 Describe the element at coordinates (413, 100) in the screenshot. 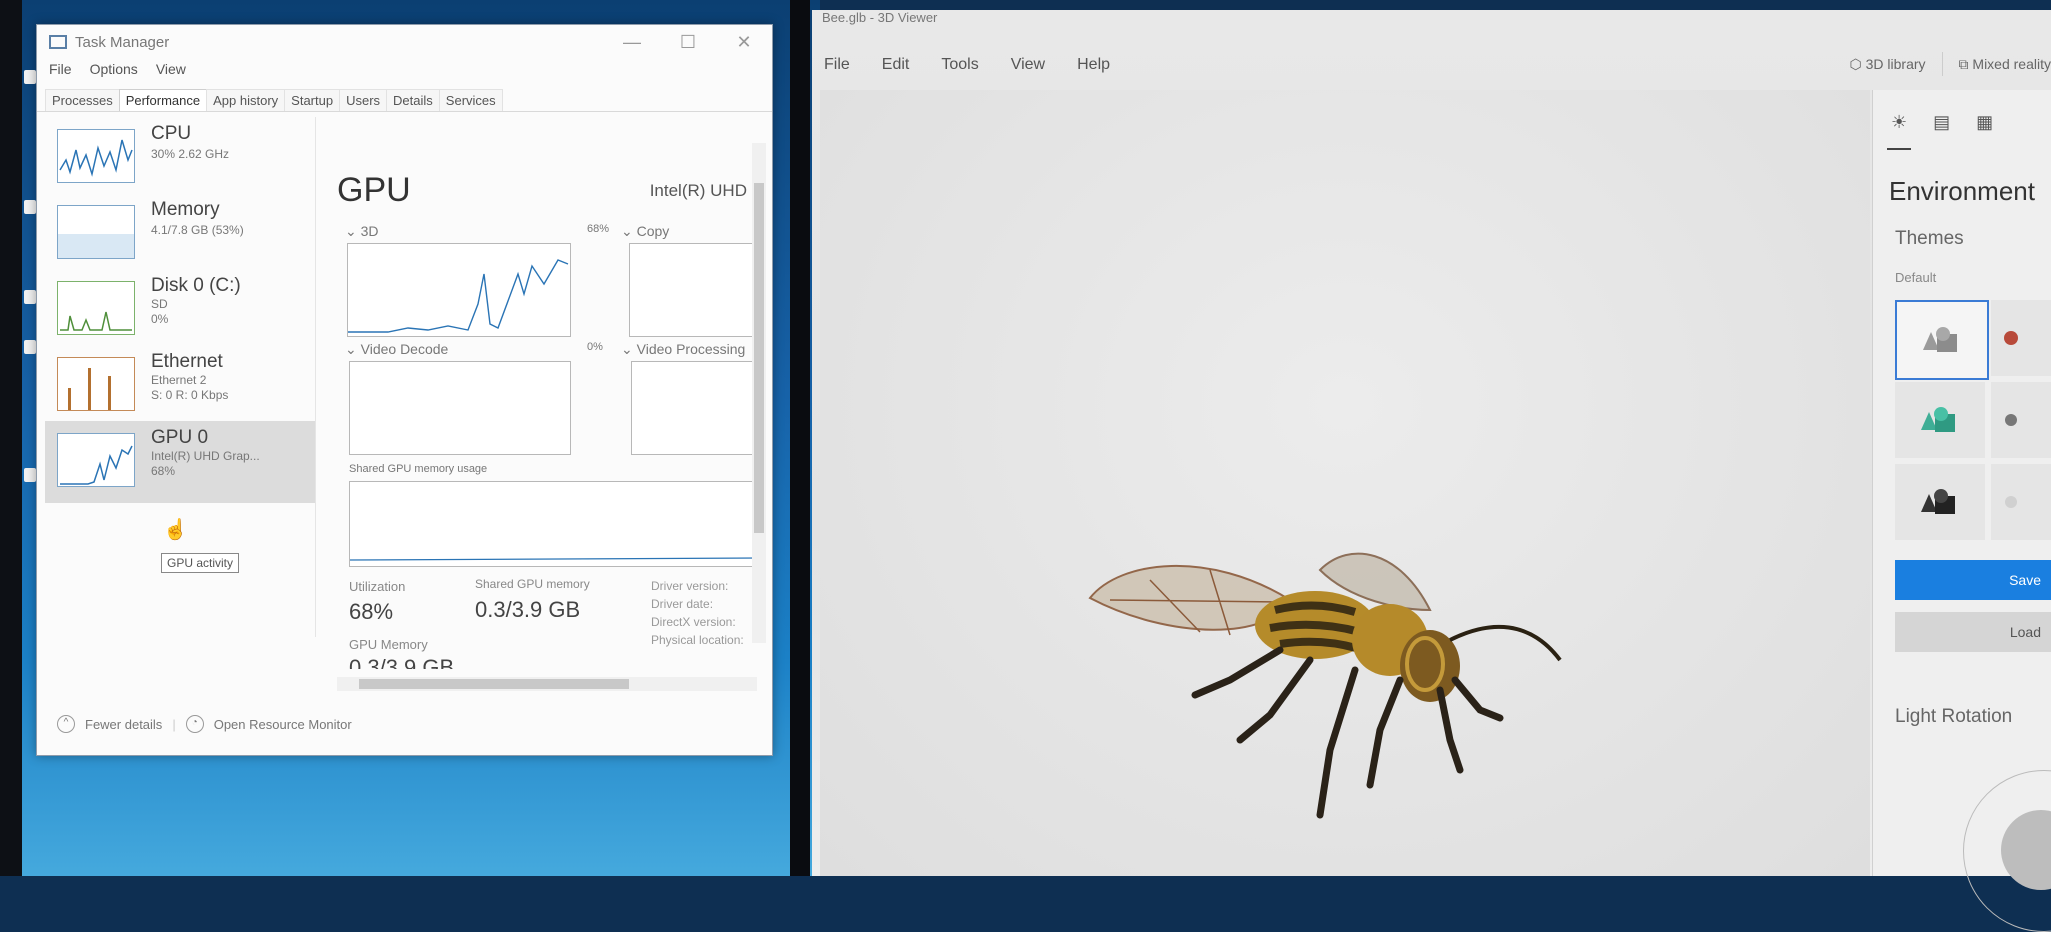

I see `tab-details: Details` at that location.